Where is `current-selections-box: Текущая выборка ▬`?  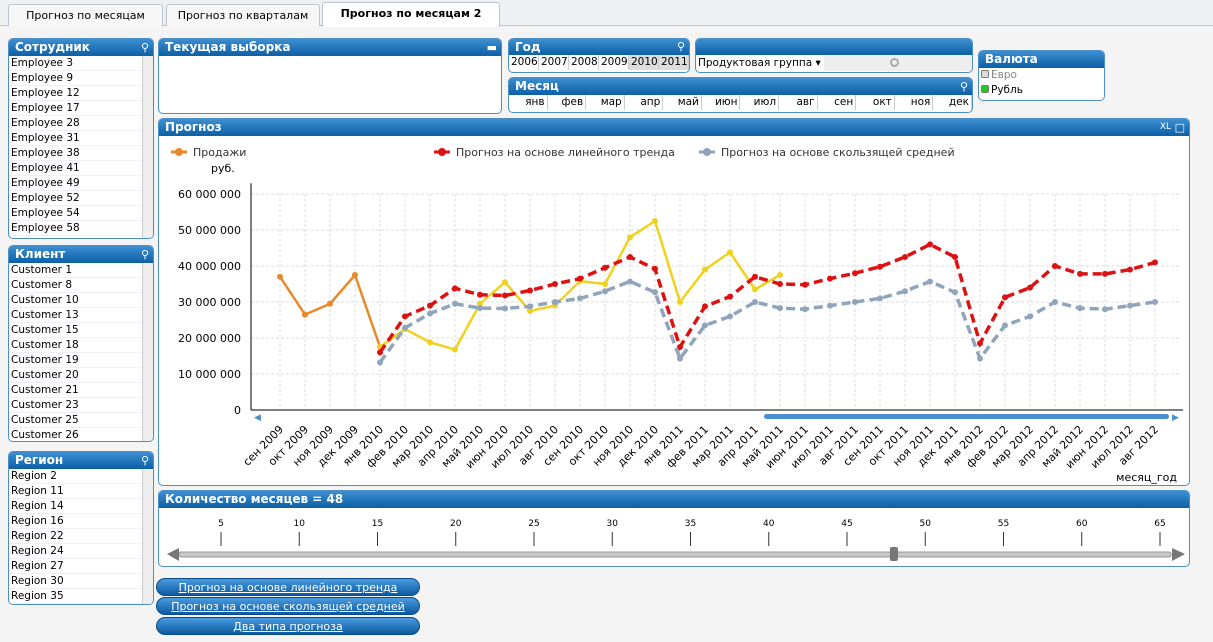
current-selections-box: Текущая выборка ▬ is located at coordinates (330, 76).